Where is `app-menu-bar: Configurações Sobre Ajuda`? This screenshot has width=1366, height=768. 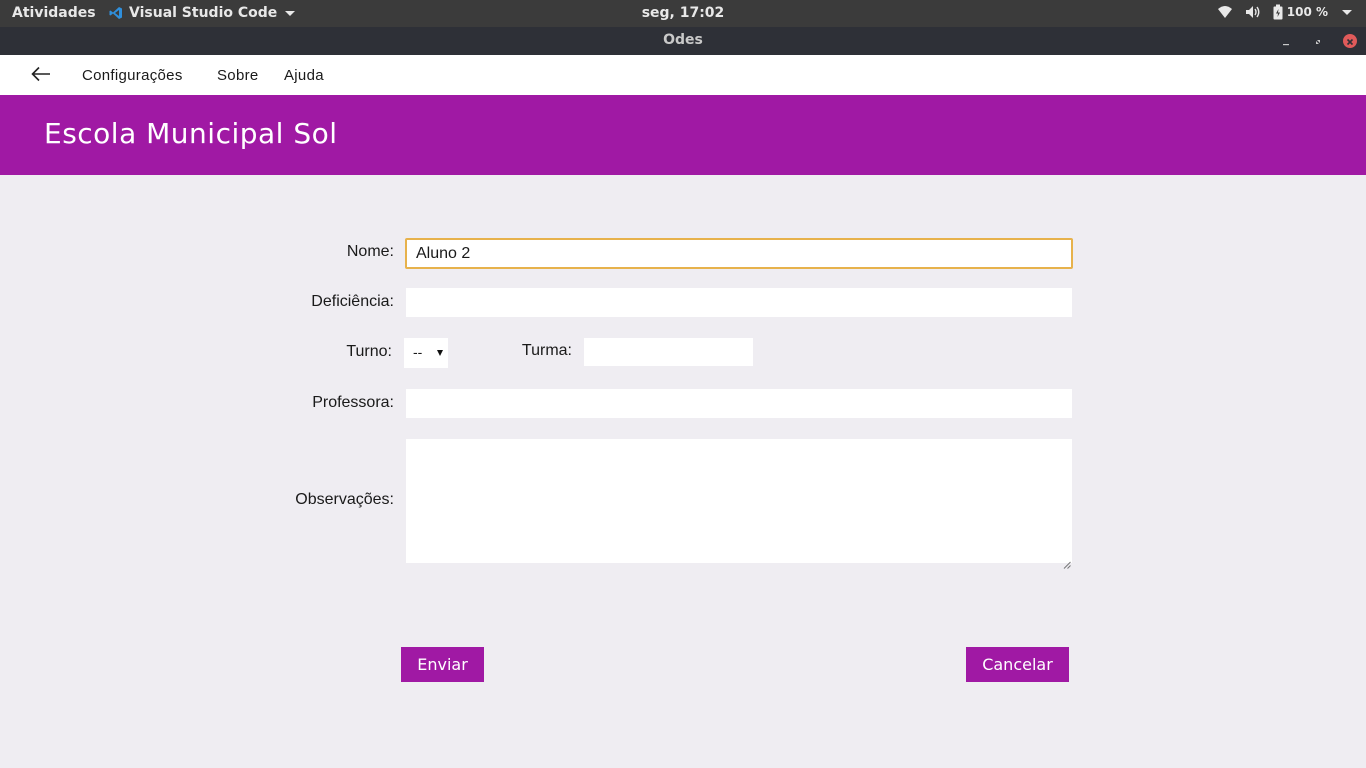 app-menu-bar: Configurações Sobre Ajuda is located at coordinates (683, 75).